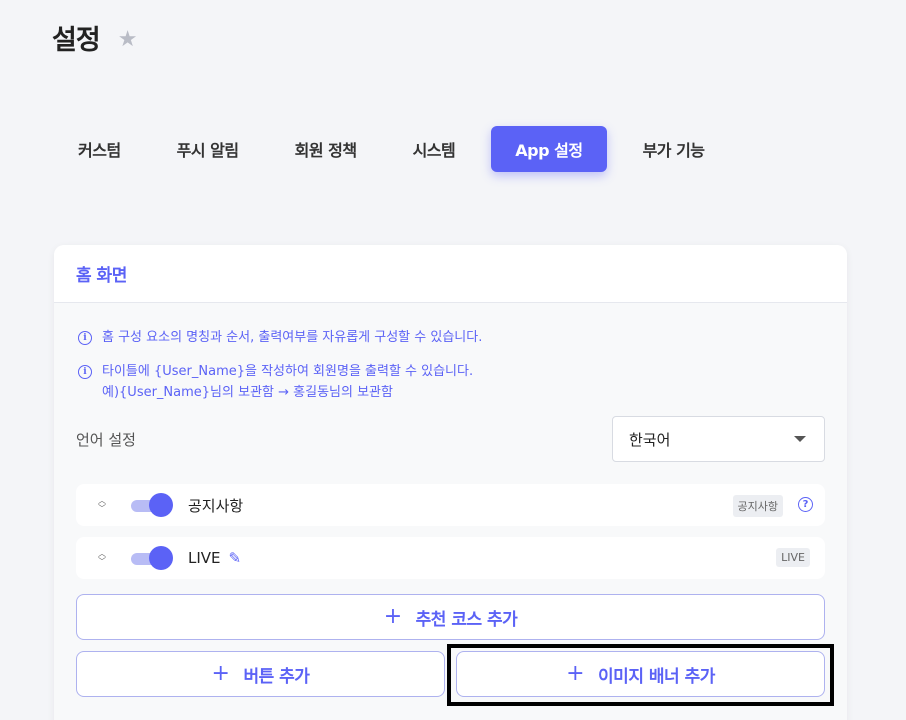  I want to click on info-text: 홈 구성 요소의 명칭과 순서, 출력여부를 자유롭게 구성할 수 있습니다., so click(292, 337).